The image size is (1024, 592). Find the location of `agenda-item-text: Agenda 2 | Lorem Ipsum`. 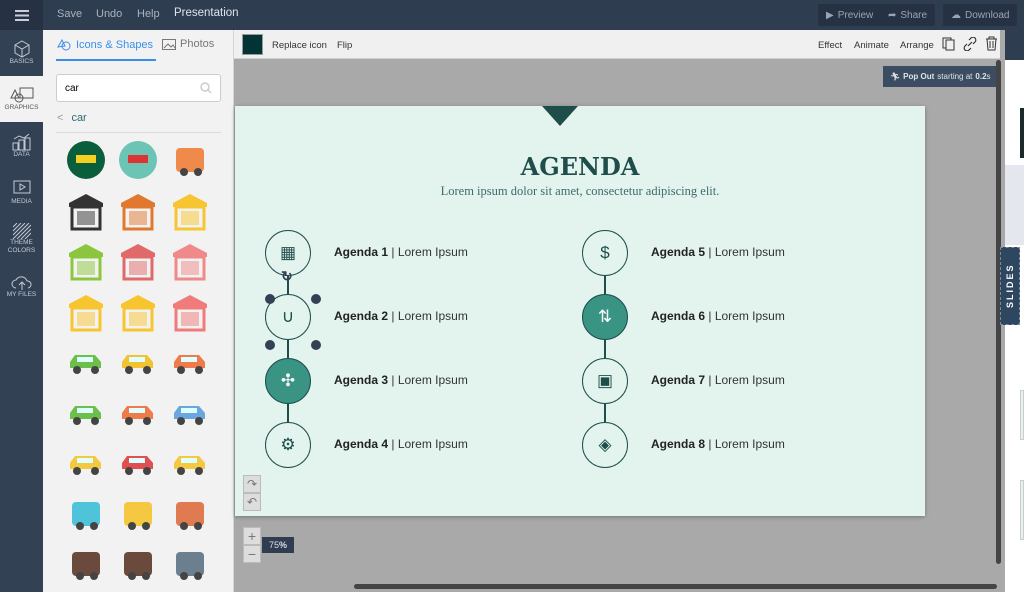

agenda-item-text: Agenda 2 | Lorem Ipsum is located at coordinates (401, 316).